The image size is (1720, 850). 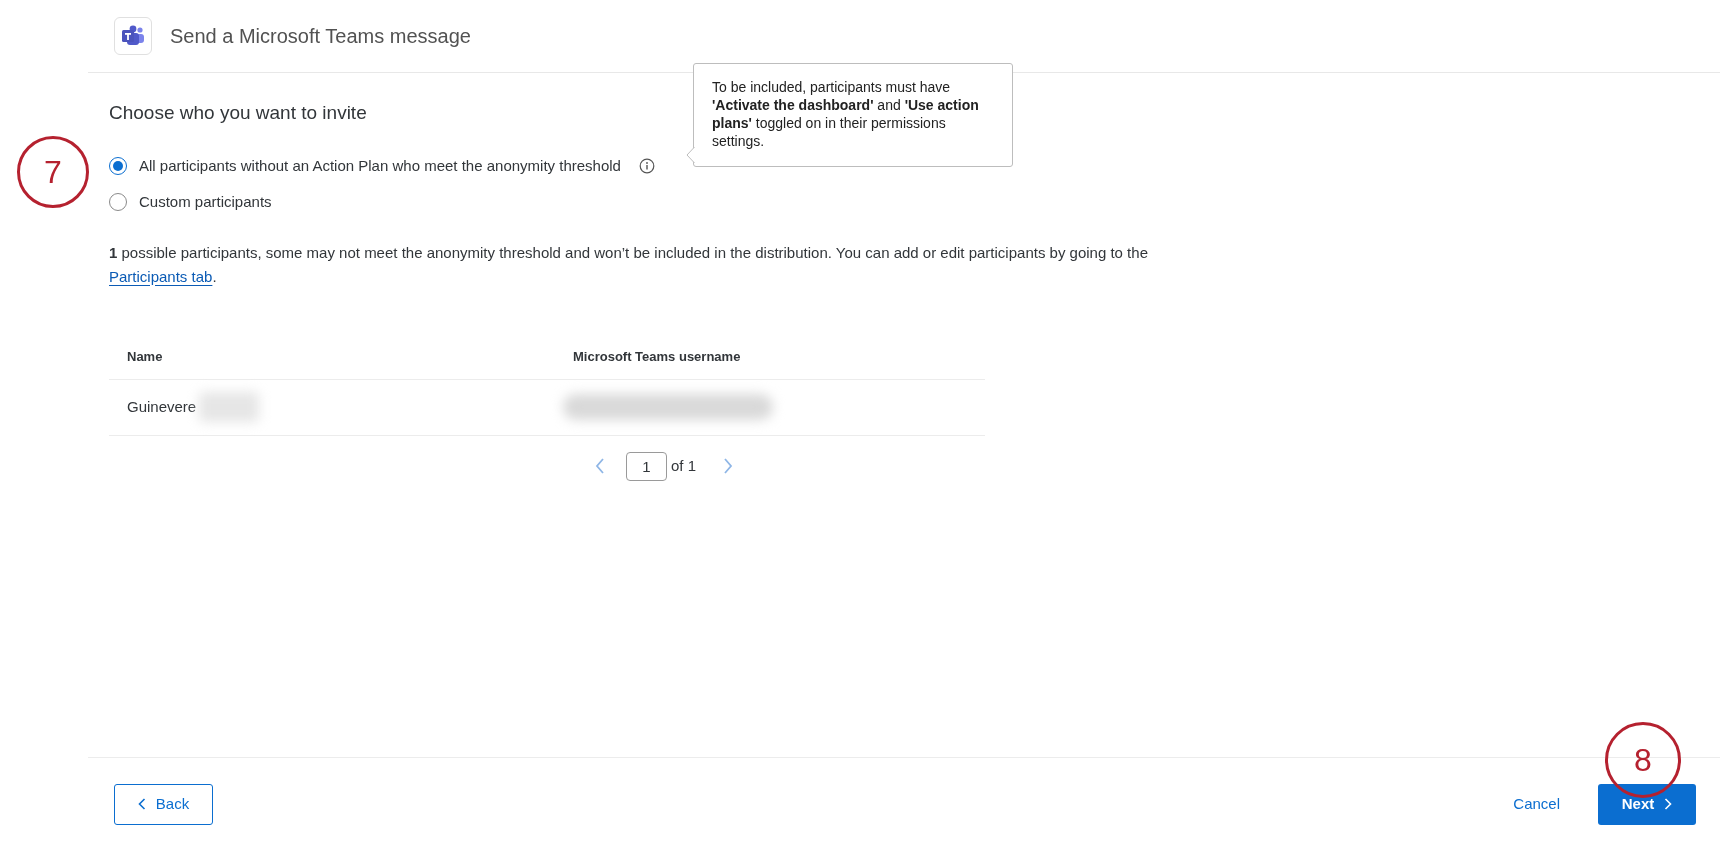 What do you see at coordinates (1647, 804) in the screenshot?
I see `next-button: Next` at bounding box center [1647, 804].